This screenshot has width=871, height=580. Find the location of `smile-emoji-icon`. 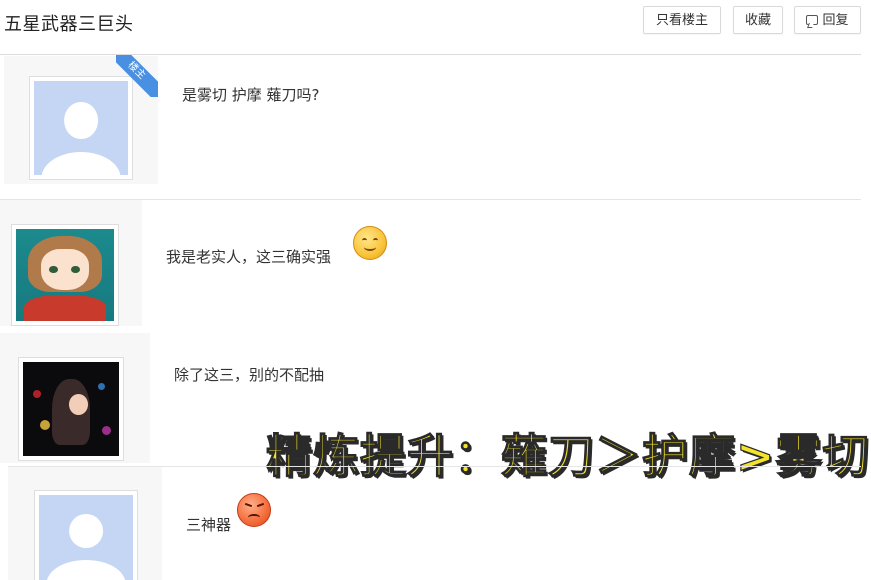

smile-emoji-icon is located at coordinates (370, 243).